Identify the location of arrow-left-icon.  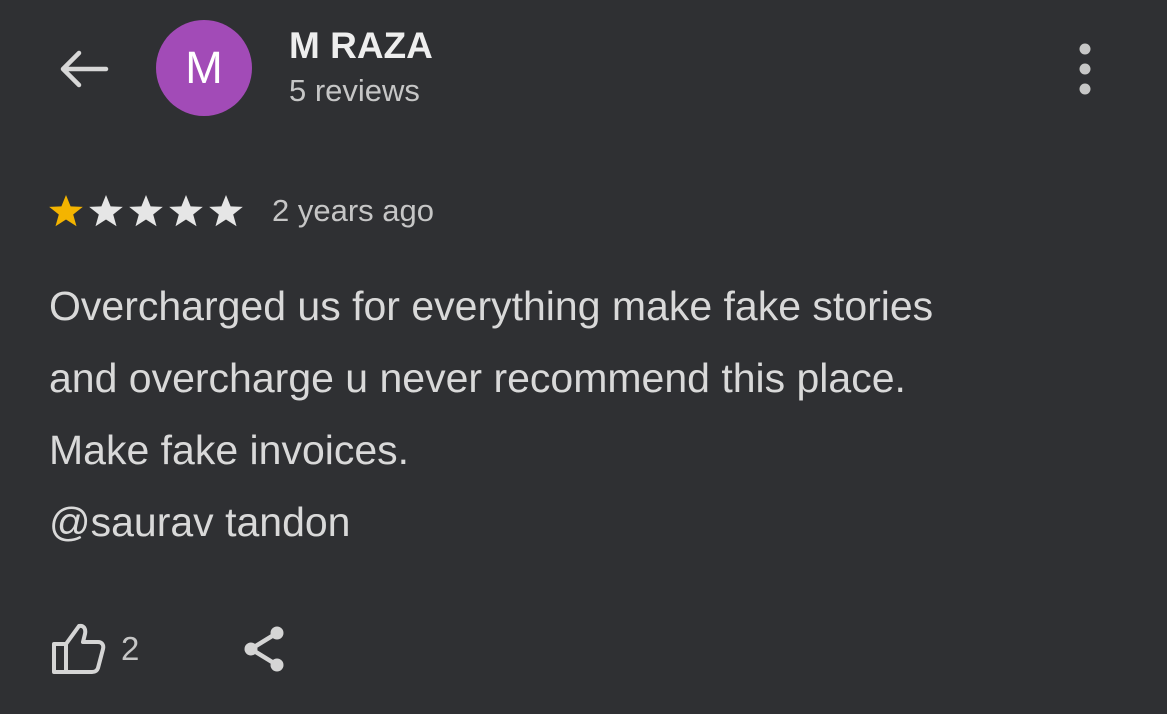
(84, 69).